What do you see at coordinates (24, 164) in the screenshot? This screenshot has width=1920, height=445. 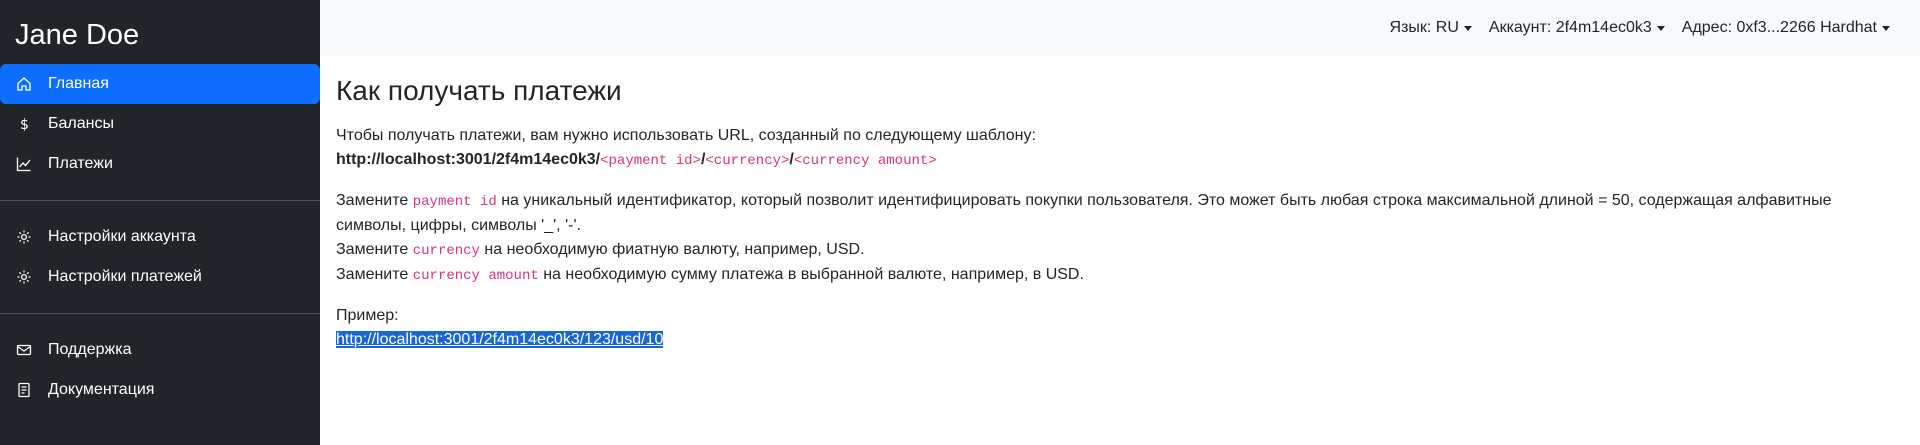 I see `chart-line-icon` at bounding box center [24, 164].